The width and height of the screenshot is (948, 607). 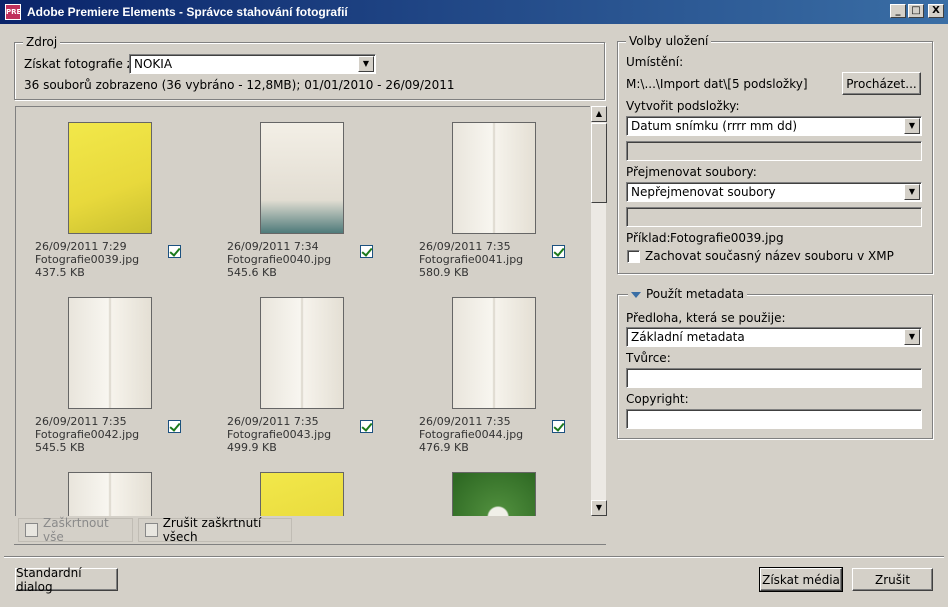 What do you see at coordinates (657, 399) in the screenshot?
I see `copyright-label: Copyright:` at bounding box center [657, 399].